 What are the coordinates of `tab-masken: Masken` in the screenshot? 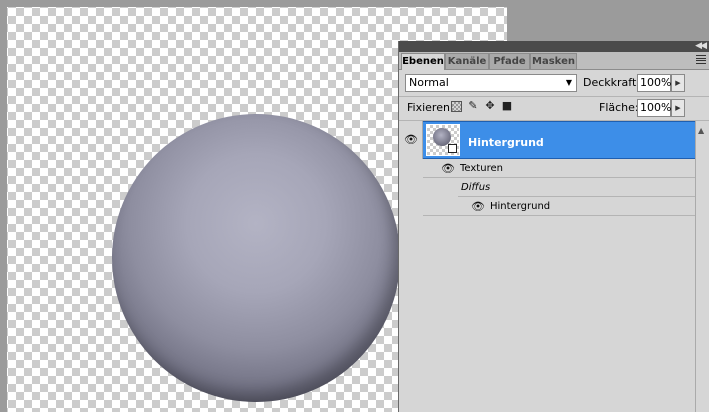 It's located at (553, 61).